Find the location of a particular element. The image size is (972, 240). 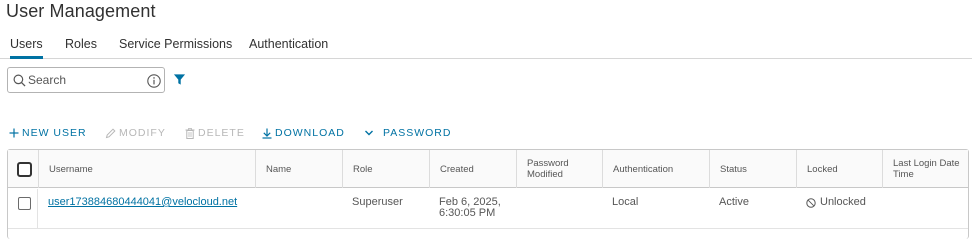

column-header-created: Created is located at coordinates (472, 169).